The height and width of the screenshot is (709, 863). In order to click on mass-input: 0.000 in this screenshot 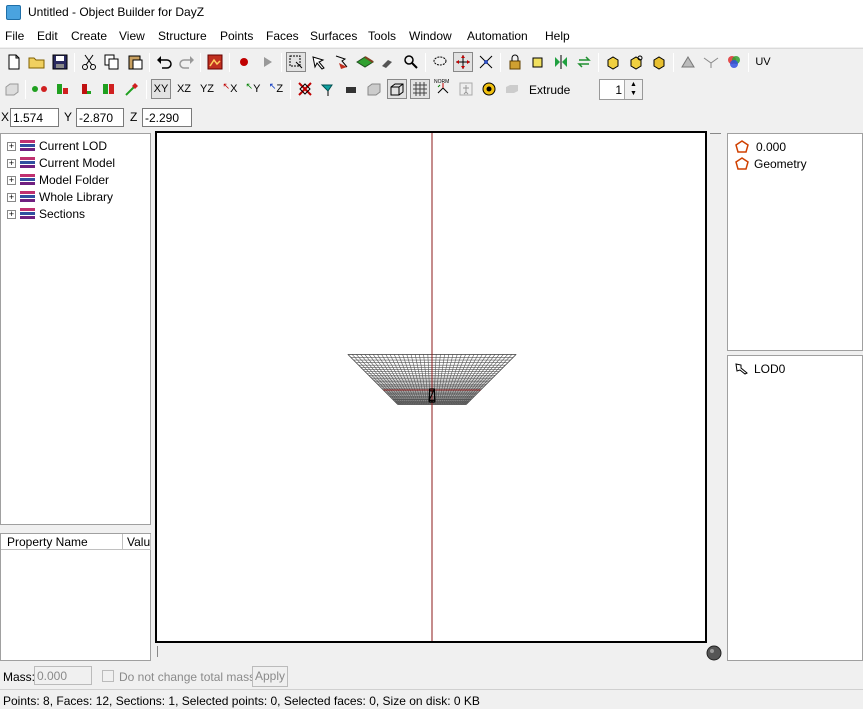, I will do `click(63, 675)`.